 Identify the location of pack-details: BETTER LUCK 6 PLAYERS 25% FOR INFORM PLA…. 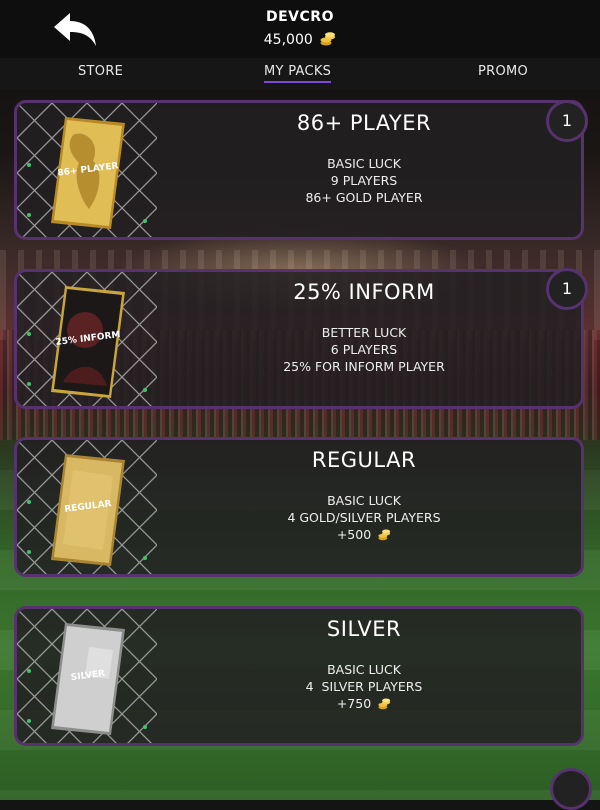
(364, 349).